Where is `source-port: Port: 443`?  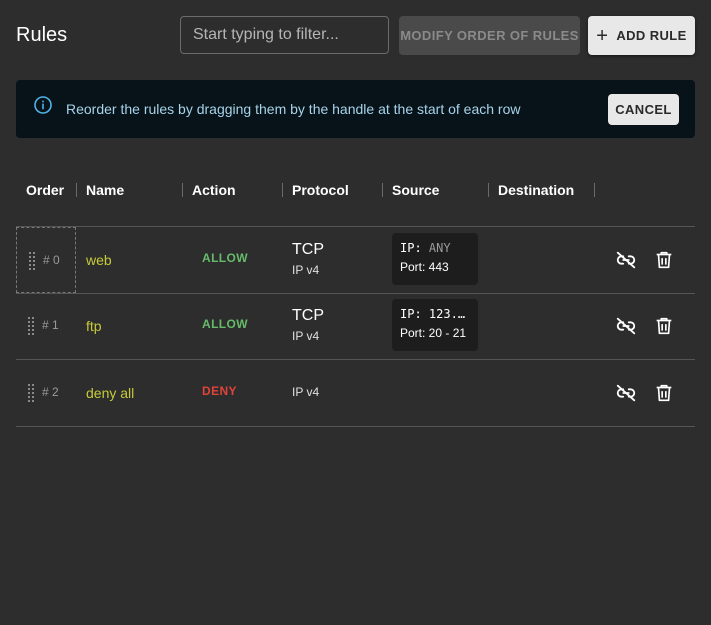
source-port: Port: 443 is located at coordinates (424, 267).